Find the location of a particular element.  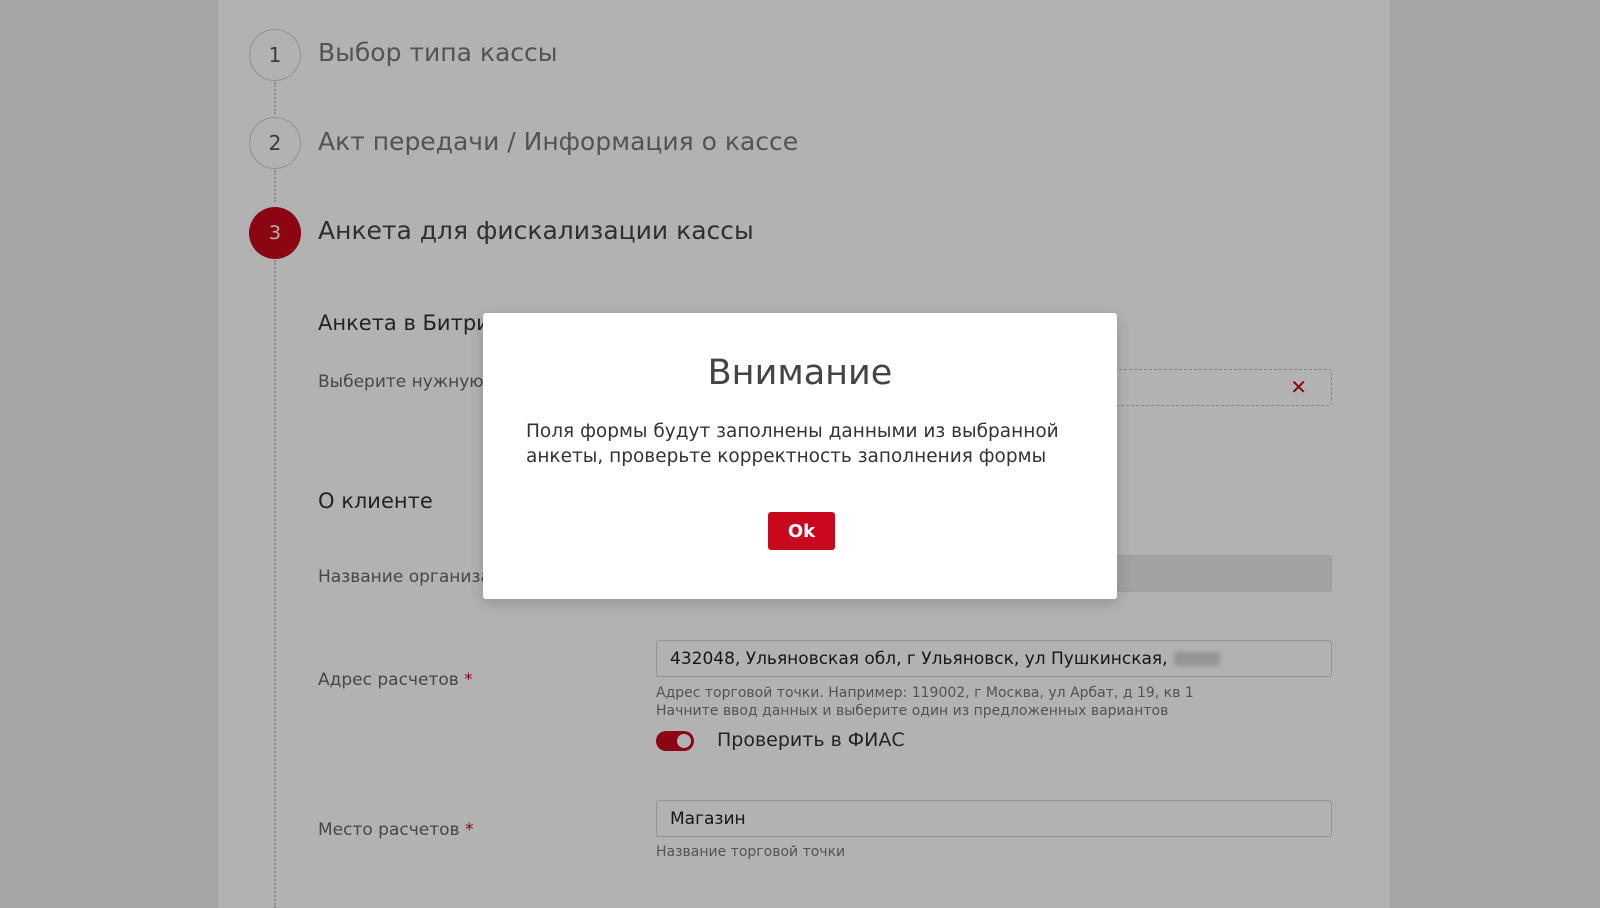

ok-button: Ok is located at coordinates (801, 531).